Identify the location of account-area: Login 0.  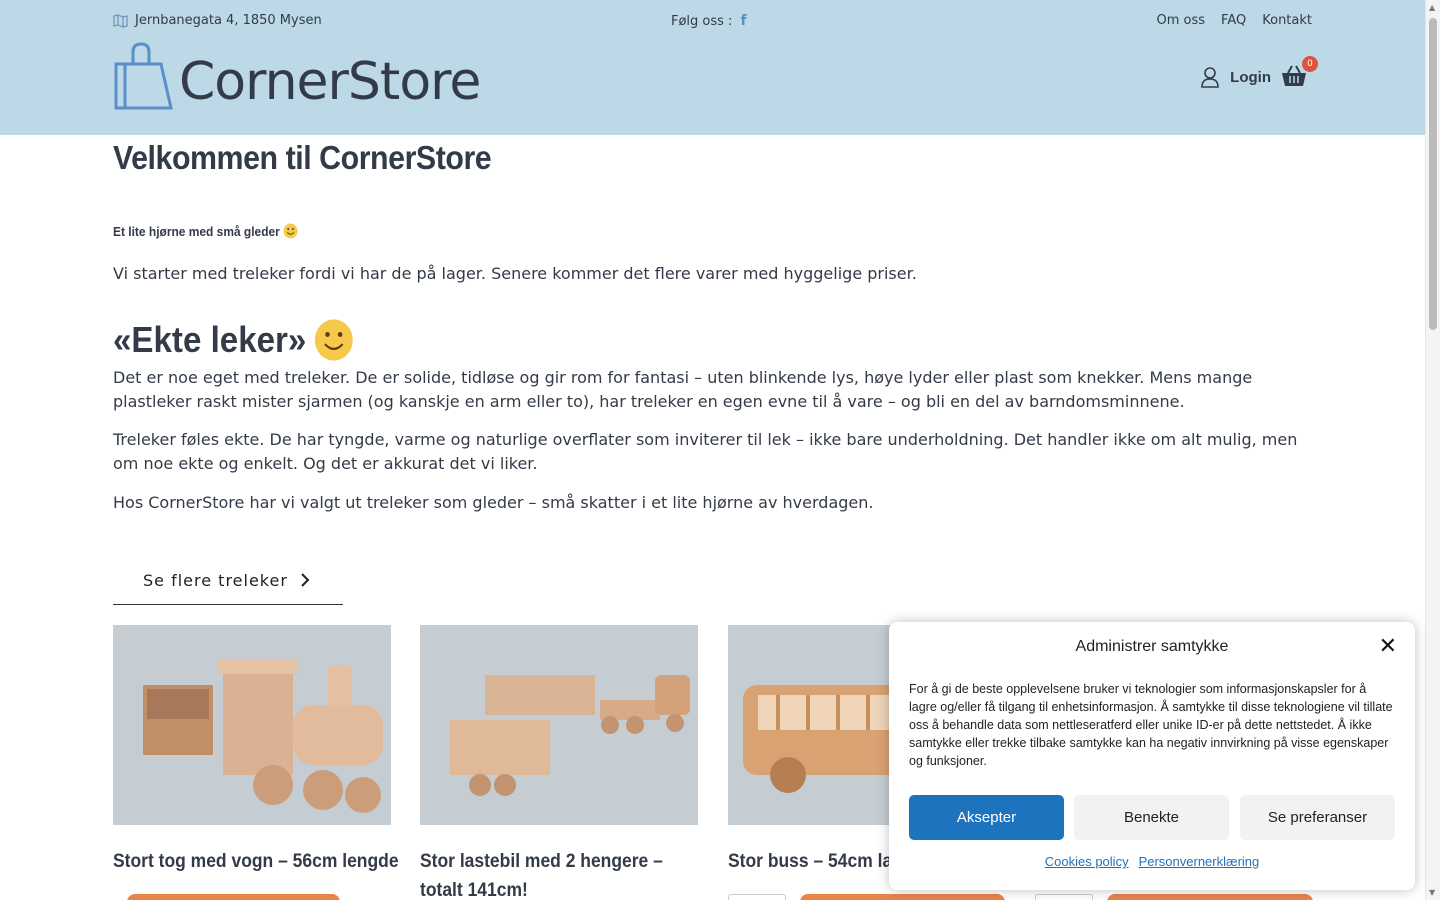
(1259, 73).